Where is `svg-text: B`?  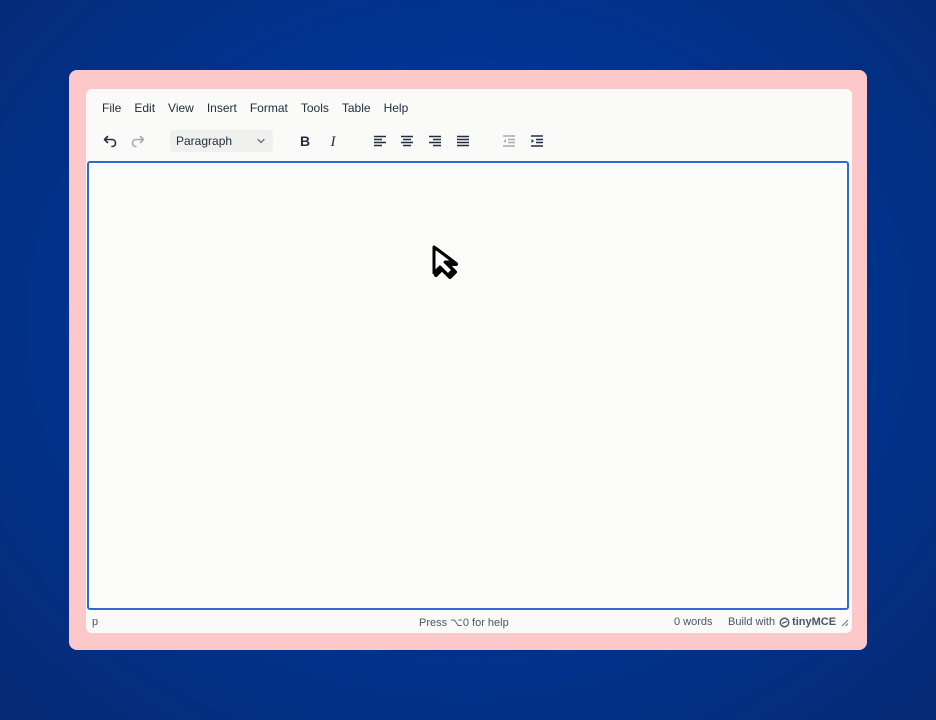
svg-text: B is located at coordinates (305, 141).